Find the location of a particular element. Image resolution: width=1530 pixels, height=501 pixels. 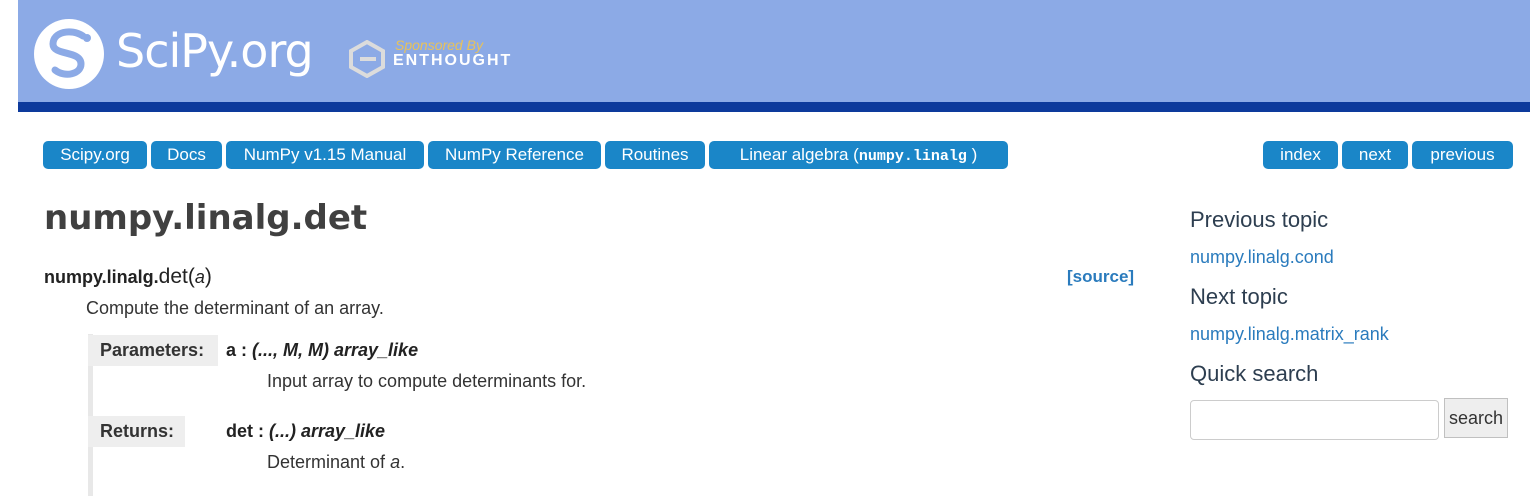

search-button: search is located at coordinates (1476, 418).